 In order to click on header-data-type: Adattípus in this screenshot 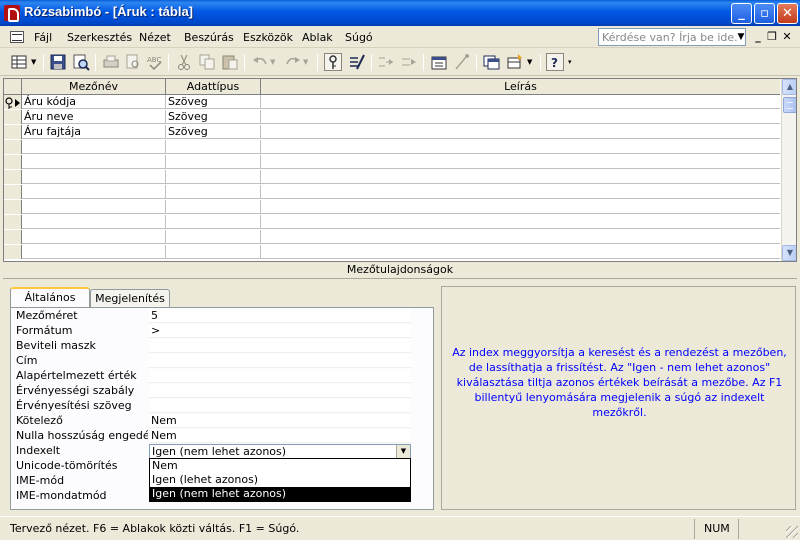, I will do `click(213, 87)`.